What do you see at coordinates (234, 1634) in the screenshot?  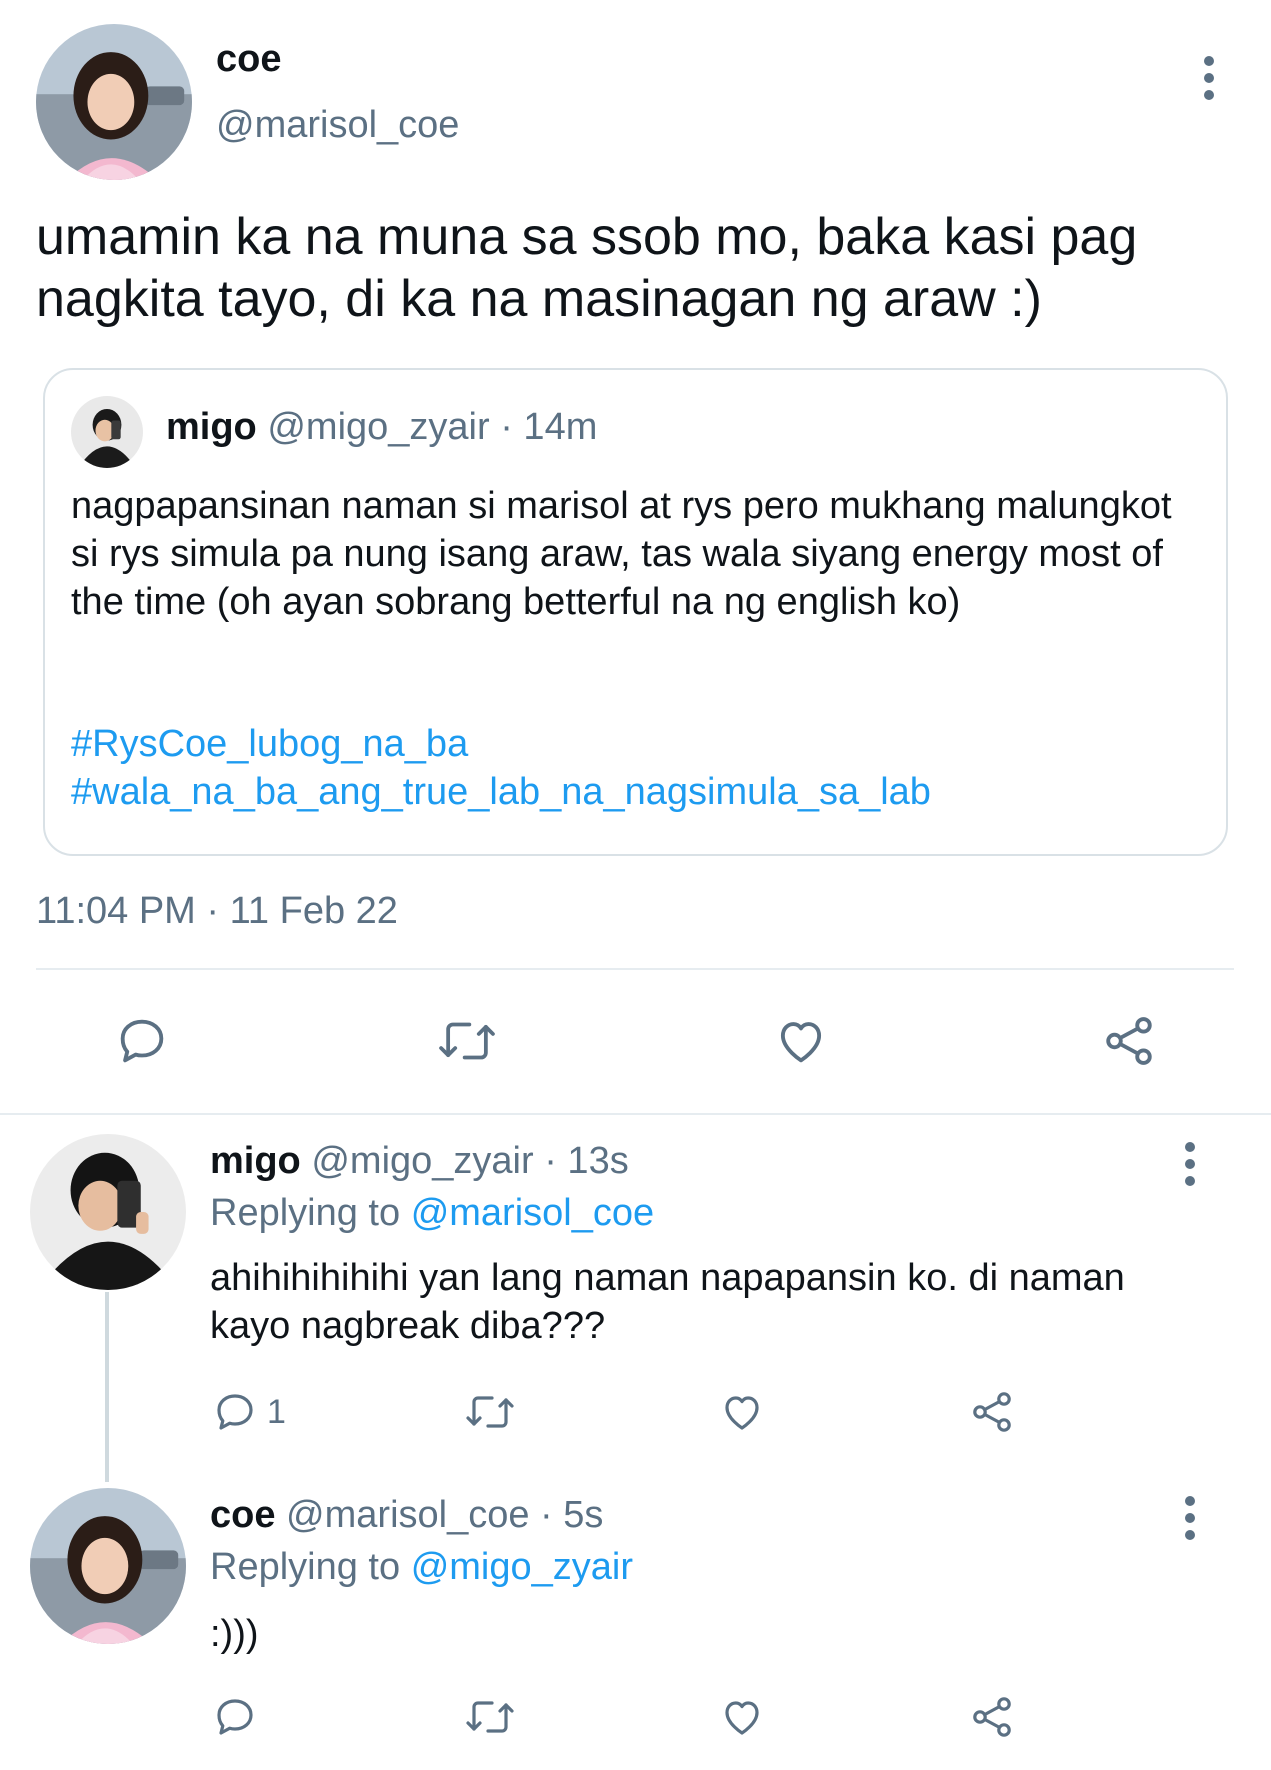 I see `reply-text: :)))` at bounding box center [234, 1634].